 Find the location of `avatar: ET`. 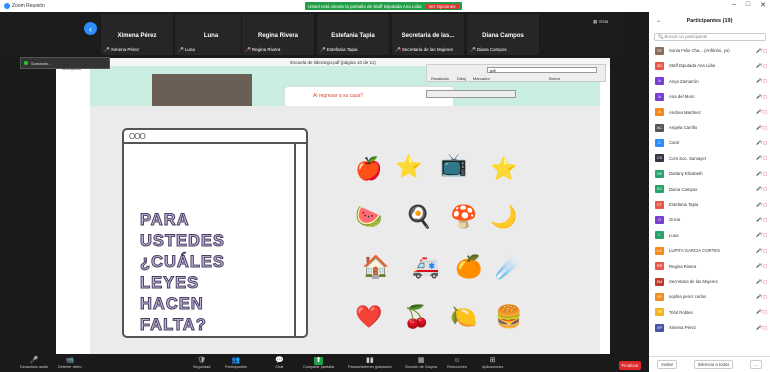

avatar: ET is located at coordinates (659, 204).